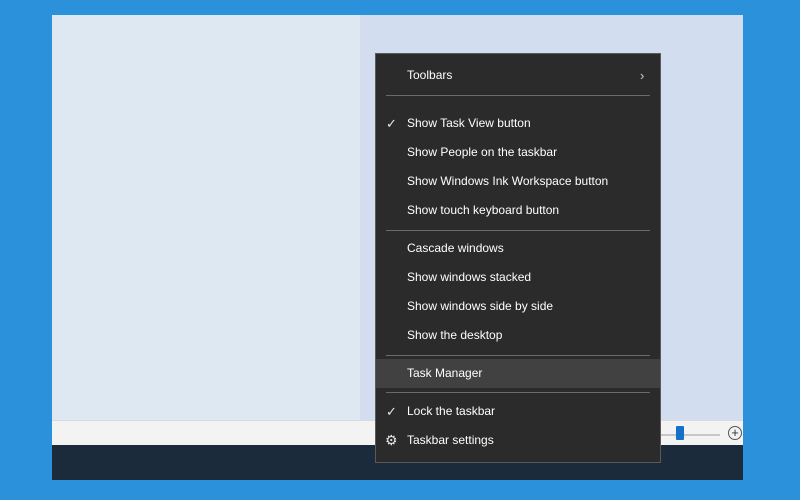  Describe the element at coordinates (518, 440) in the screenshot. I see `menu-item-taskbar-settings: ⚙ Taskbar settings` at that location.